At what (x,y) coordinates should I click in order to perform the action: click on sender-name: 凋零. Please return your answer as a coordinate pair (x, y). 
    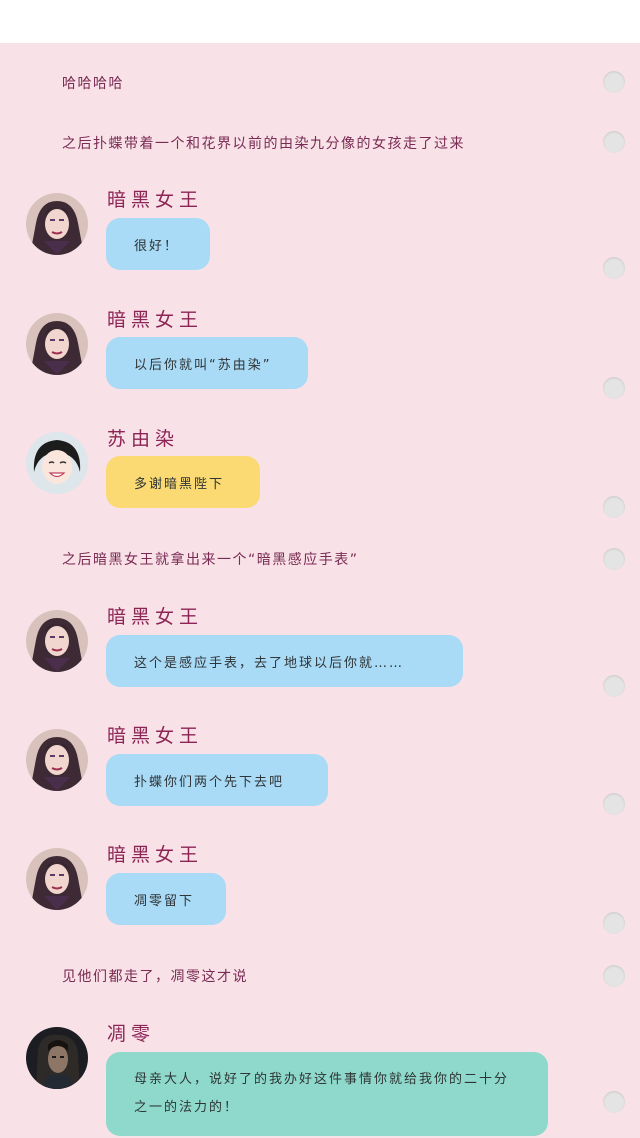
    Looking at the image, I should click on (131, 1034).